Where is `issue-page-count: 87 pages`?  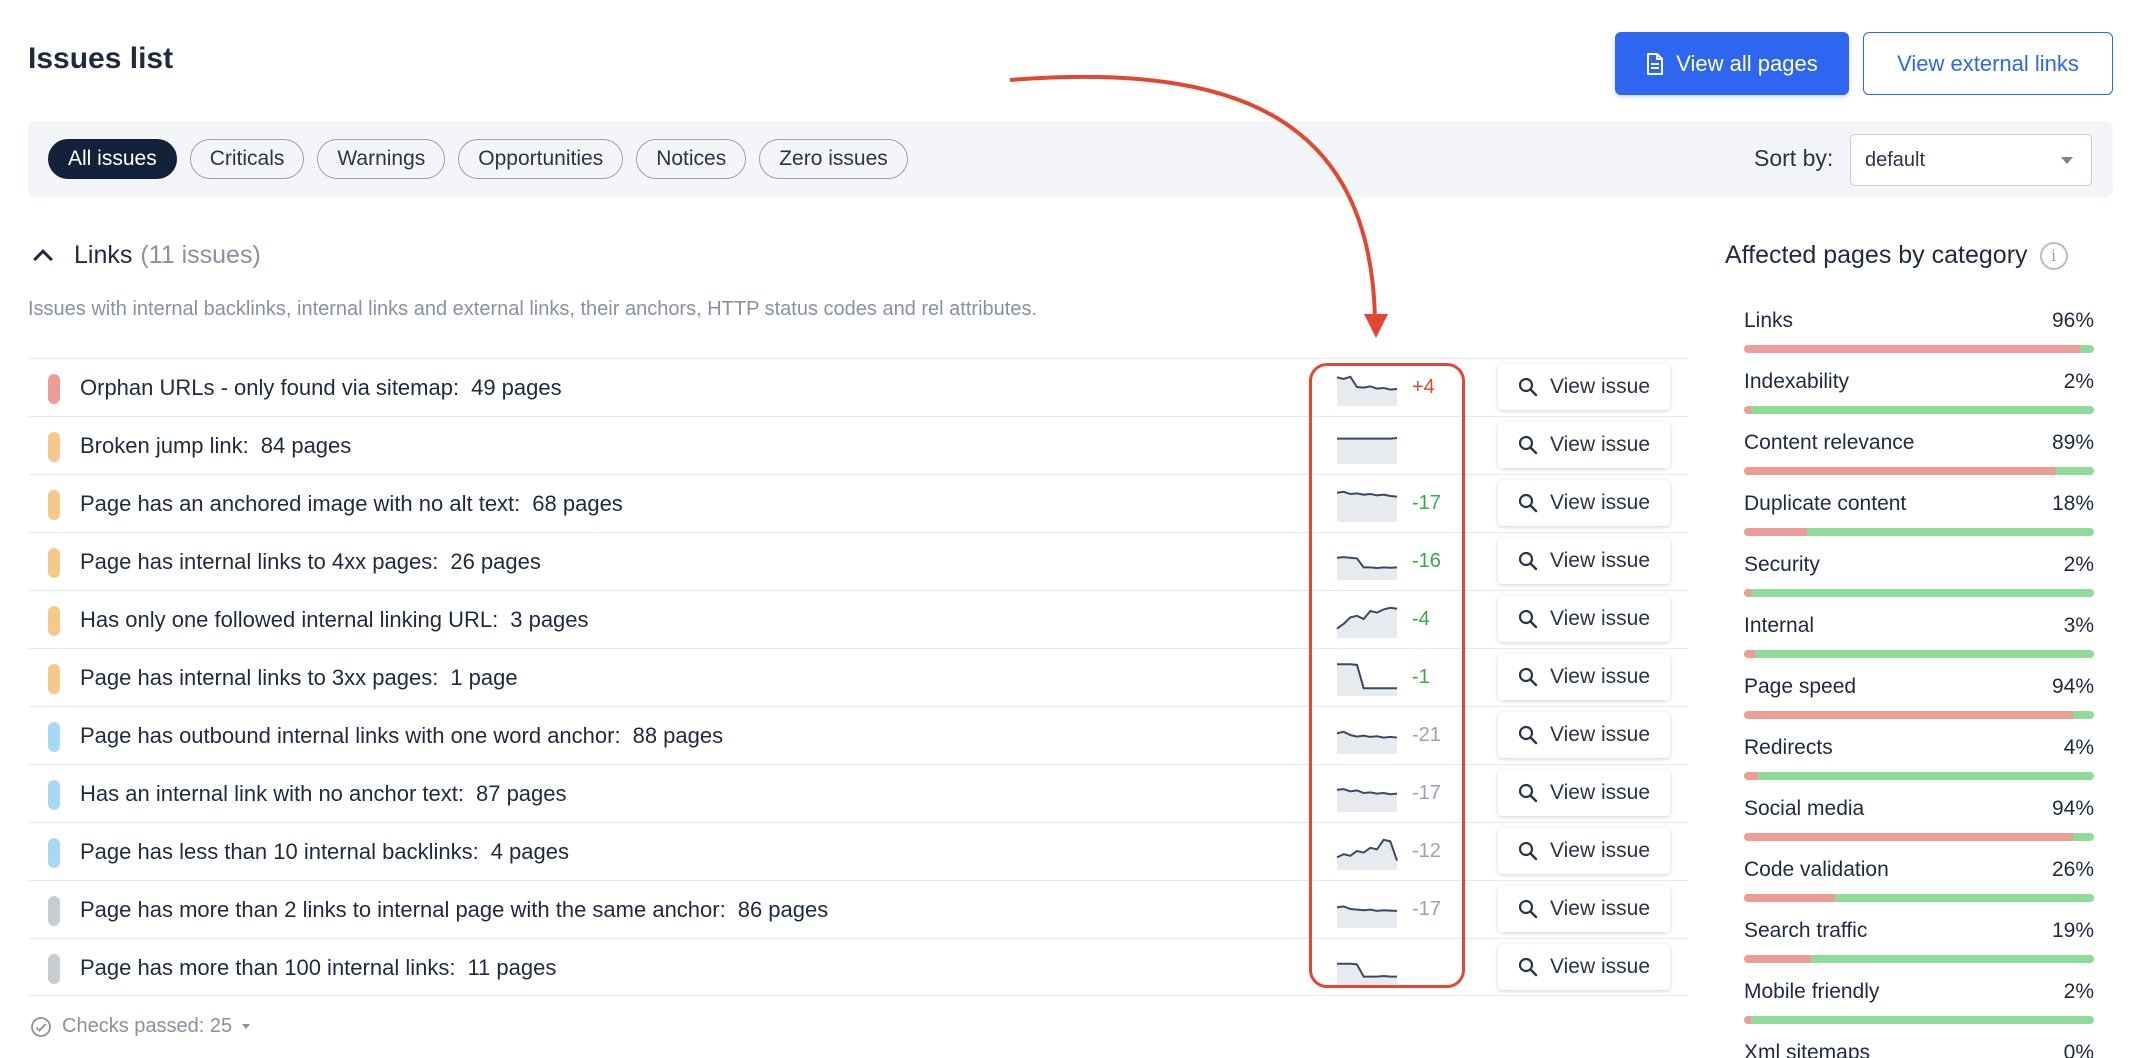 issue-page-count: 87 pages is located at coordinates (521, 793).